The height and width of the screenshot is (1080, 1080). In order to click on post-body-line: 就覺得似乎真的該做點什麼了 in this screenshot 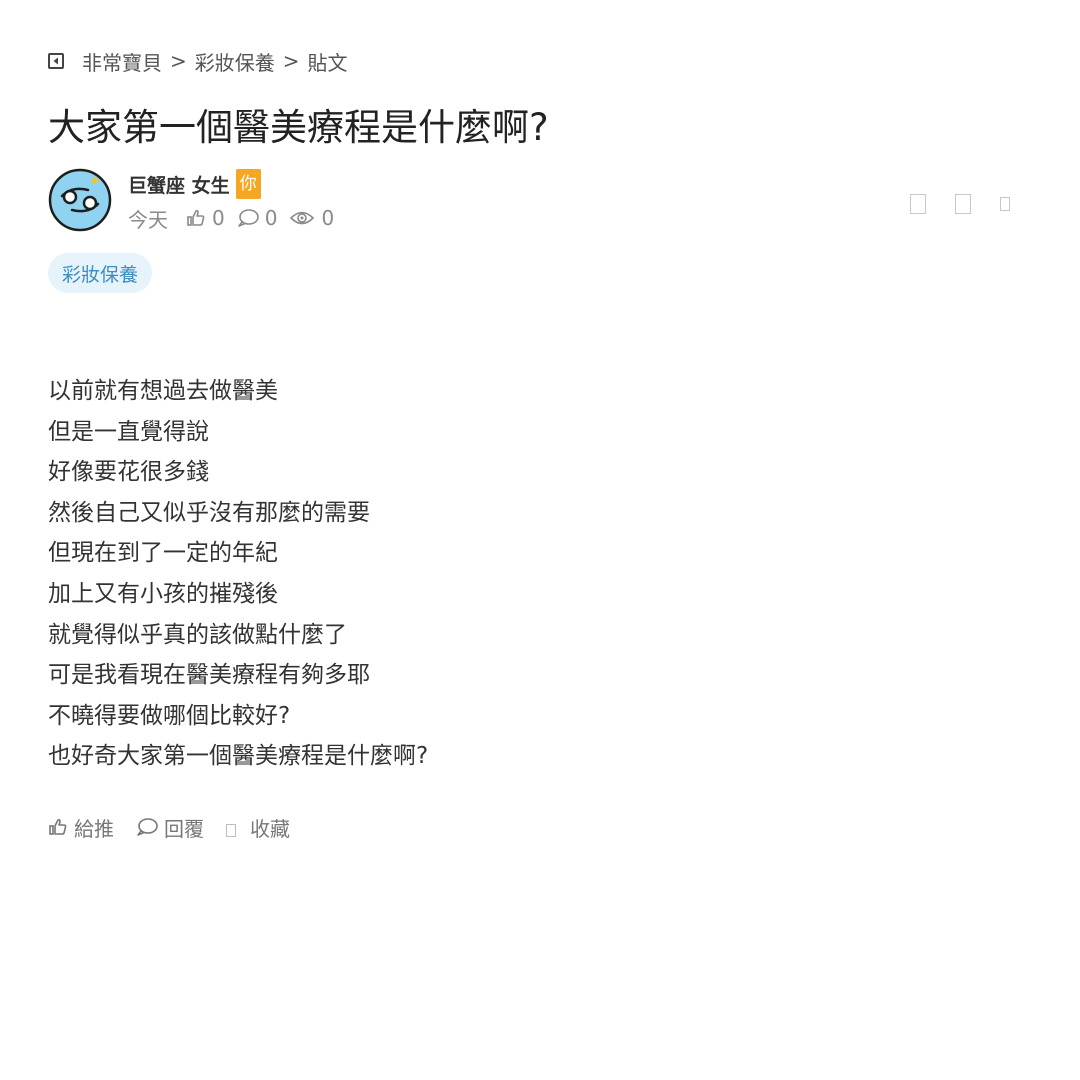, I will do `click(197, 634)`.